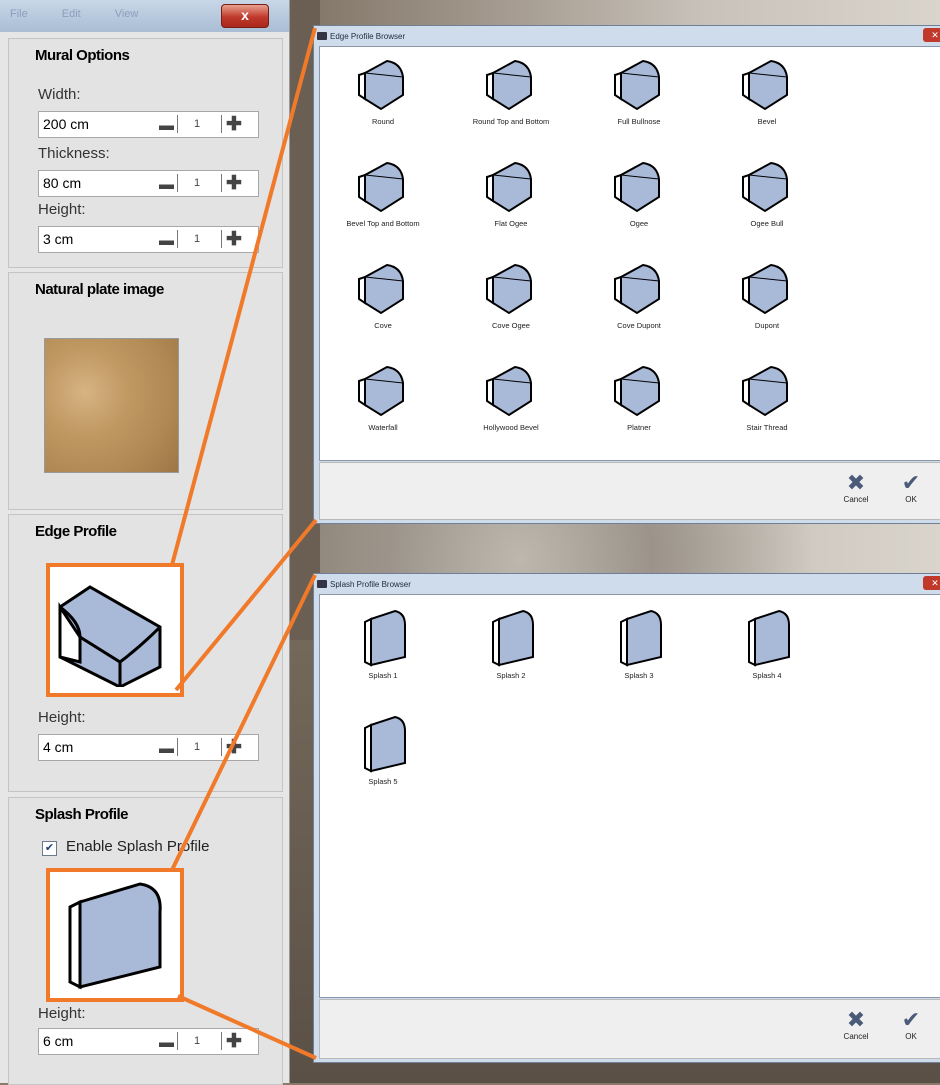  I want to click on checkmark-icon: ✔, so click(911, 482).